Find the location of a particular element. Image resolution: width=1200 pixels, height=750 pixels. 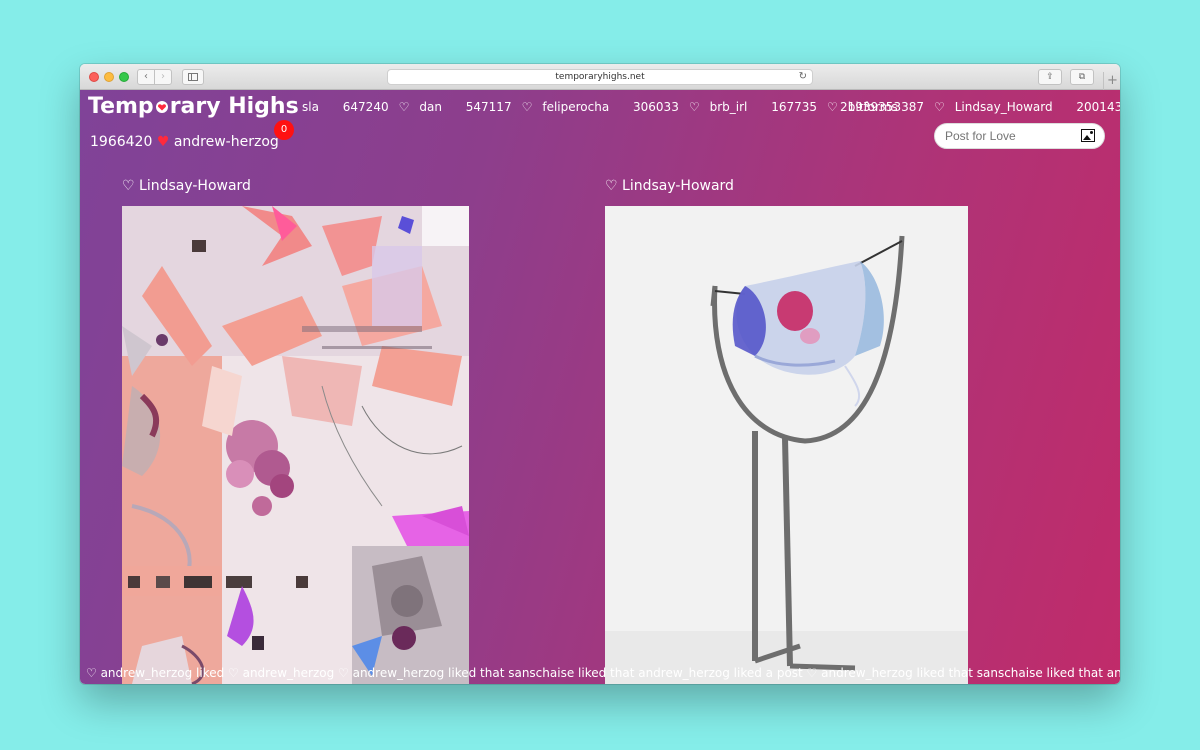

post-input is located at coordinates (1019, 136).